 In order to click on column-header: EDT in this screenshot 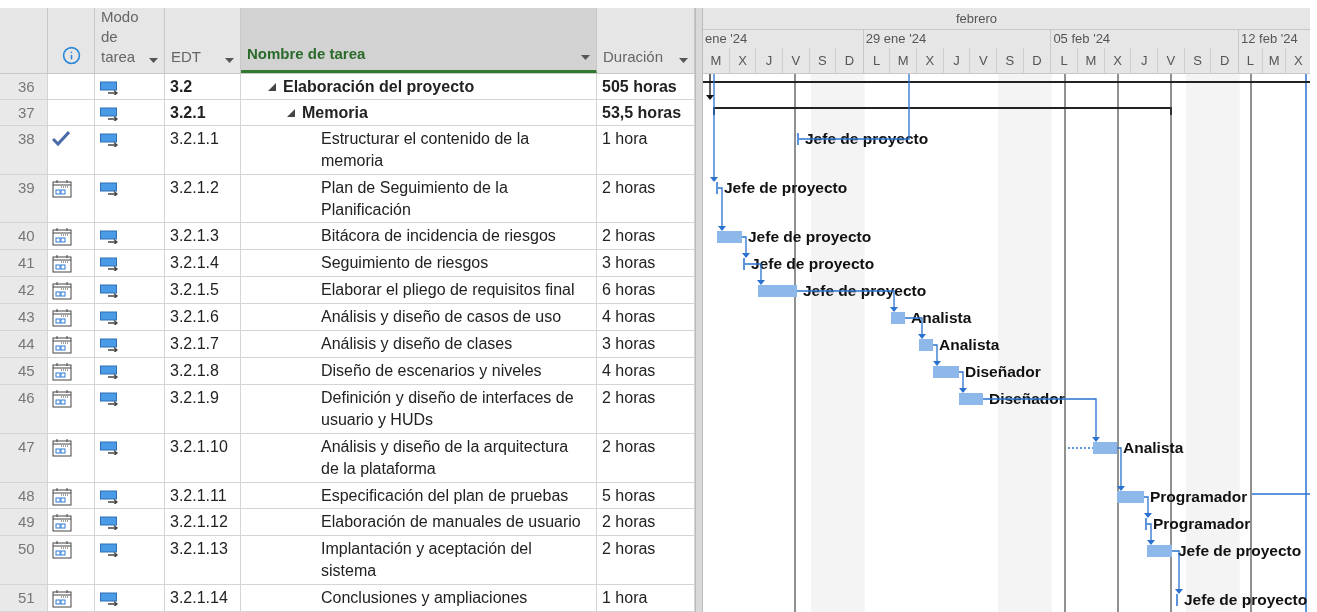, I will do `click(203, 40)`.